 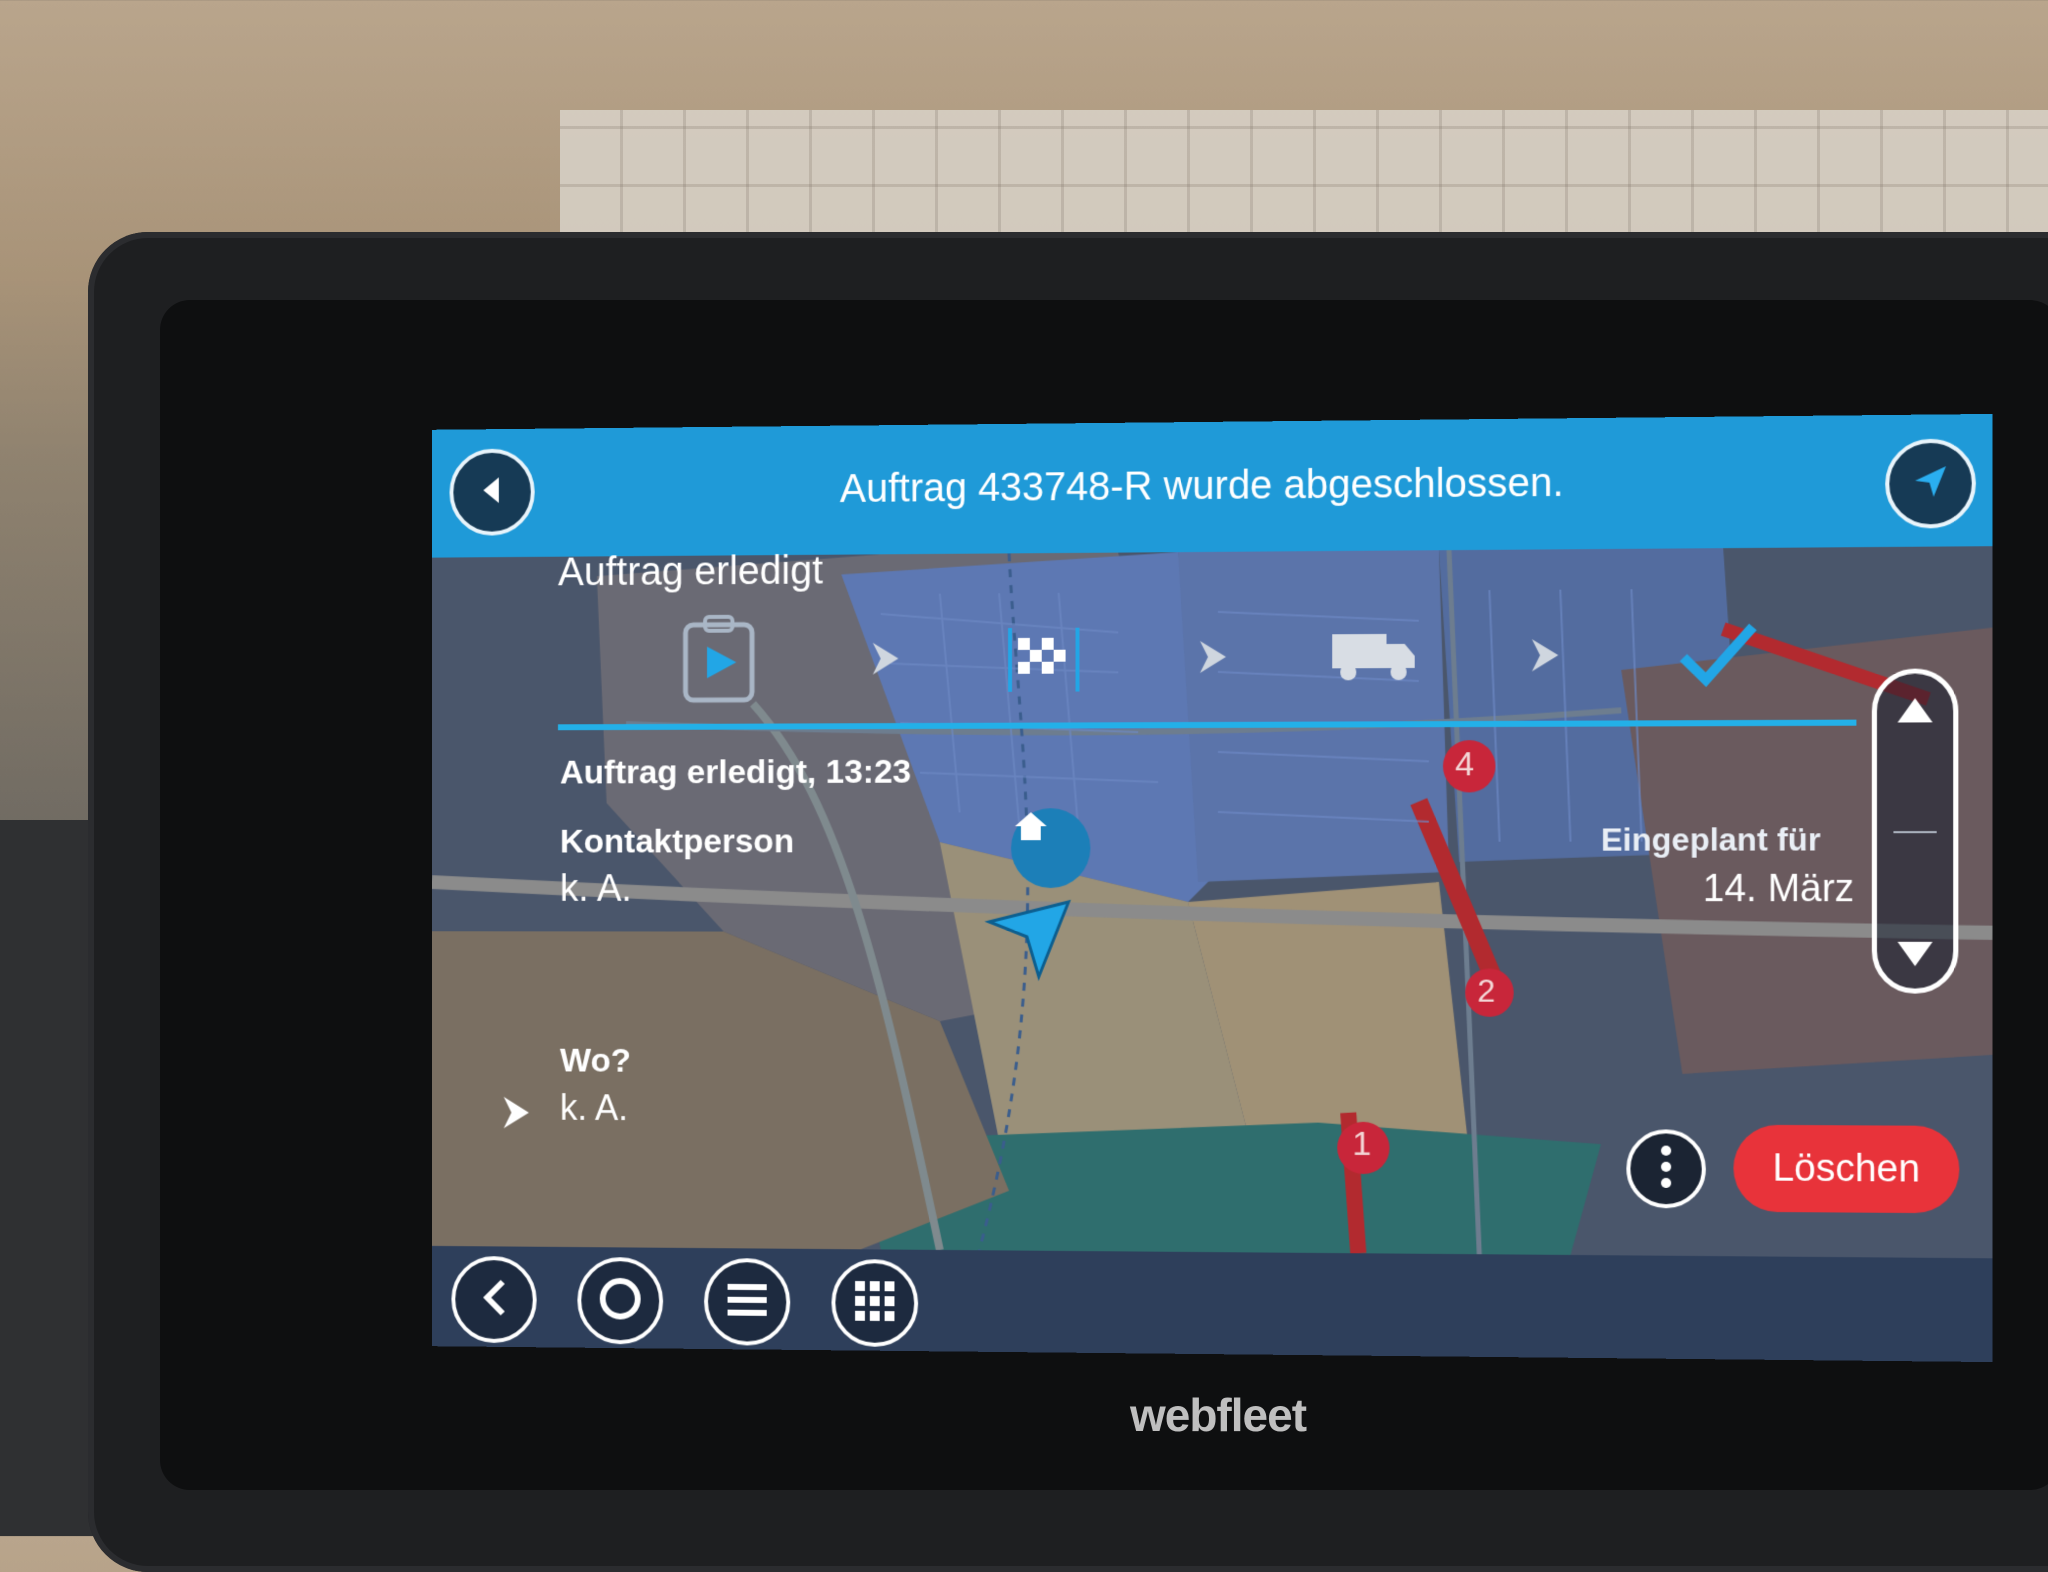 I want to click on scroll-control, so click(x=1915, y=831).